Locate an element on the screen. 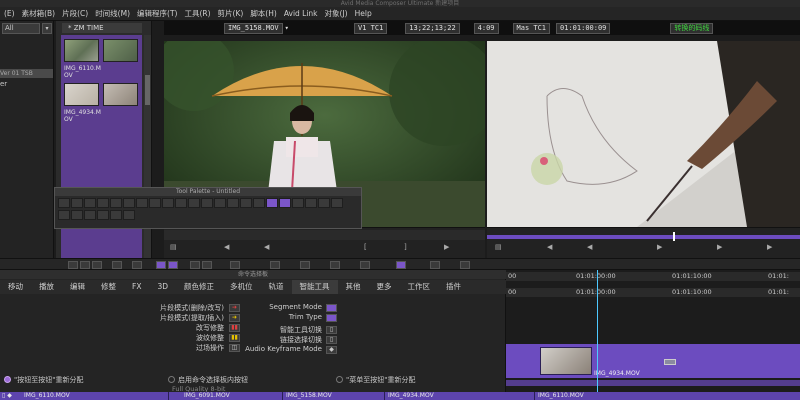  menu-timeline: 时间线(M) is located at coordinates (112, 13).